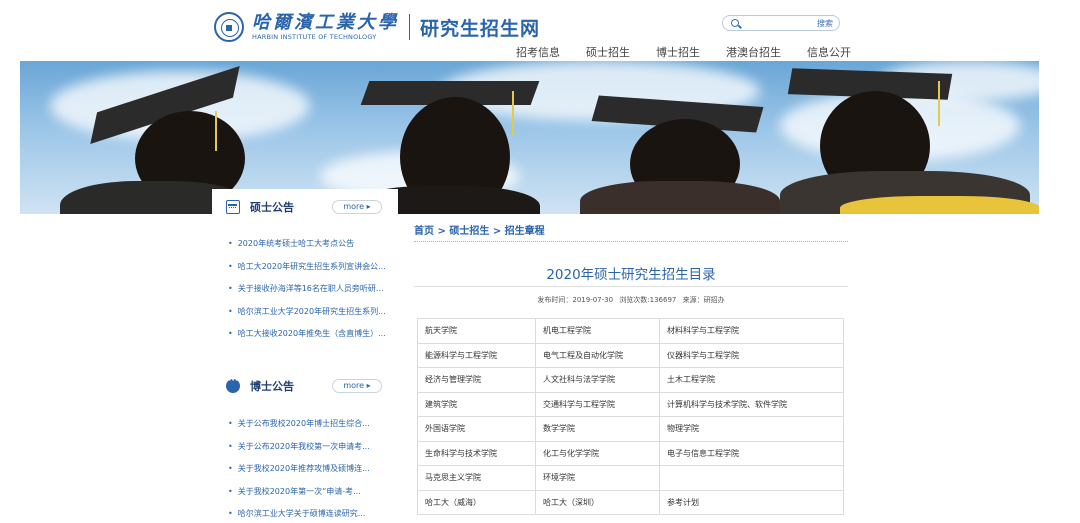  I want to click on breadcrumb-divider, so click(631, 241).